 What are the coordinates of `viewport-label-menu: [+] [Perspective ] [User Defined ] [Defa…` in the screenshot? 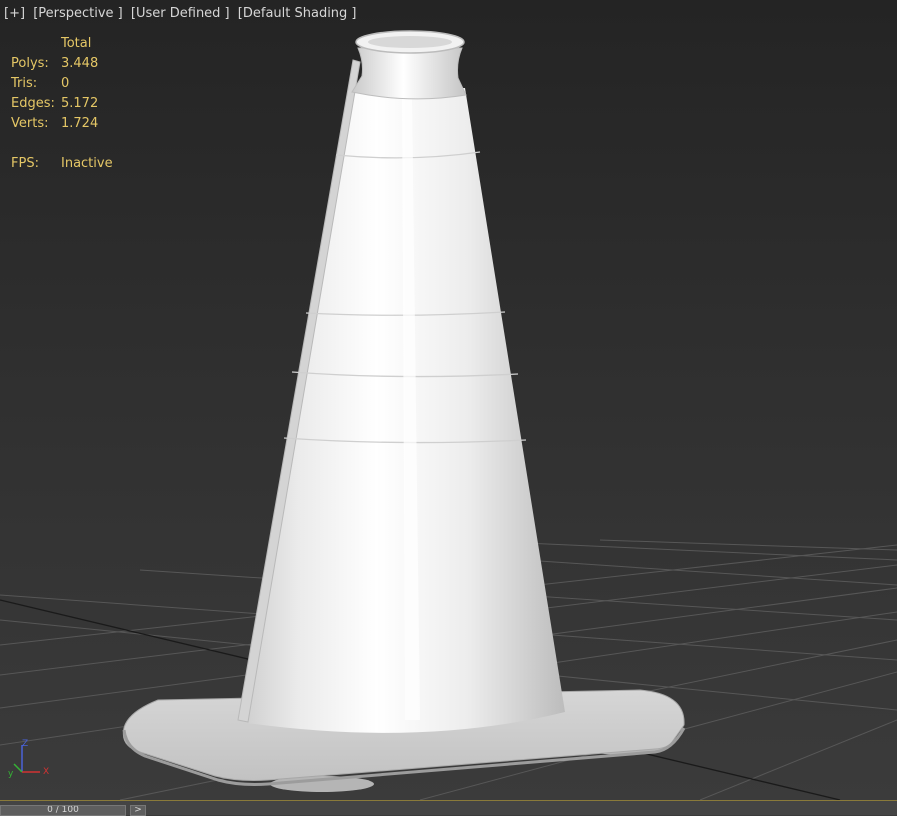 It's located at (182, 13).